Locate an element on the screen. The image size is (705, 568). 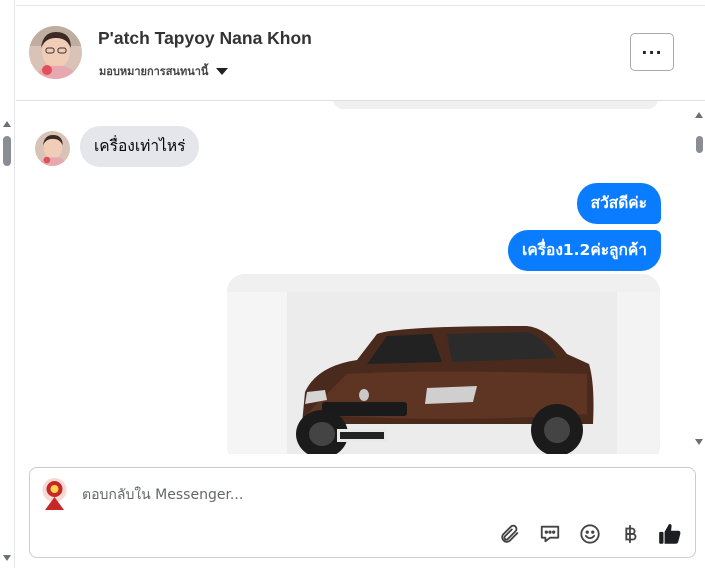
page-scrollbar is located at coordinates (7, 284).